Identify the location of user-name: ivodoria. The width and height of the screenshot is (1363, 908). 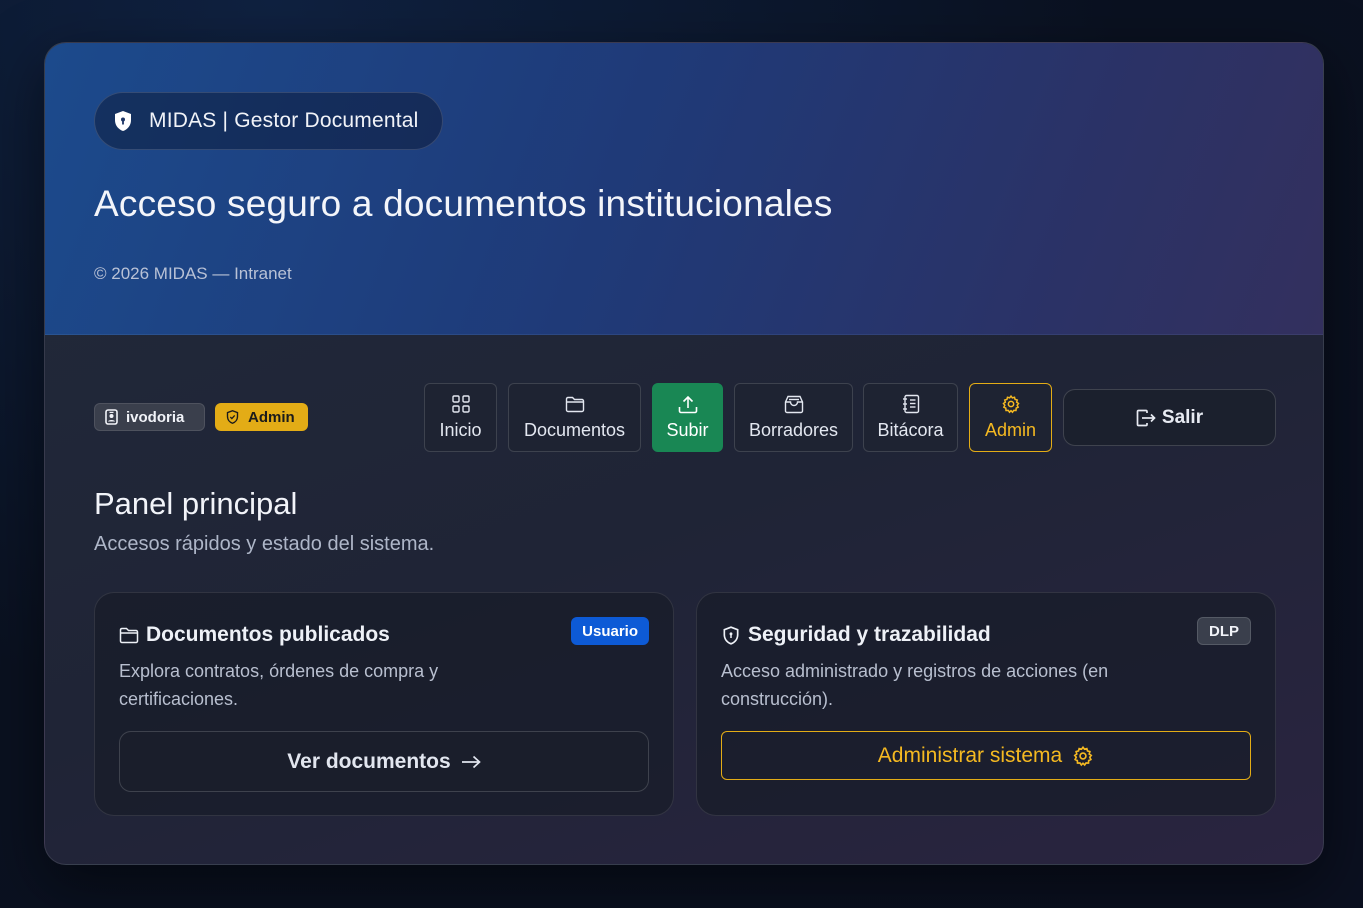
(155, 417).